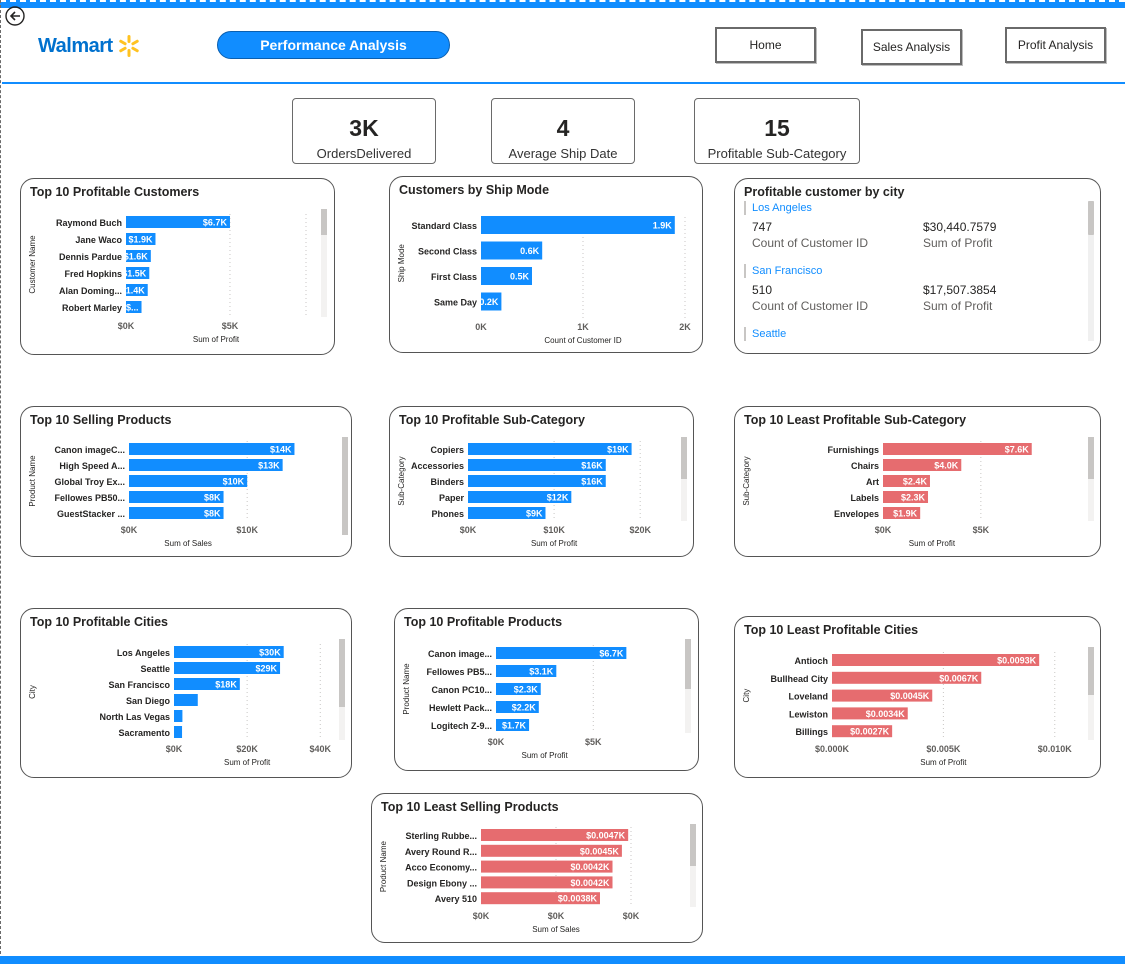  I want to click on data-label: $2.2K, so click(524, 708).